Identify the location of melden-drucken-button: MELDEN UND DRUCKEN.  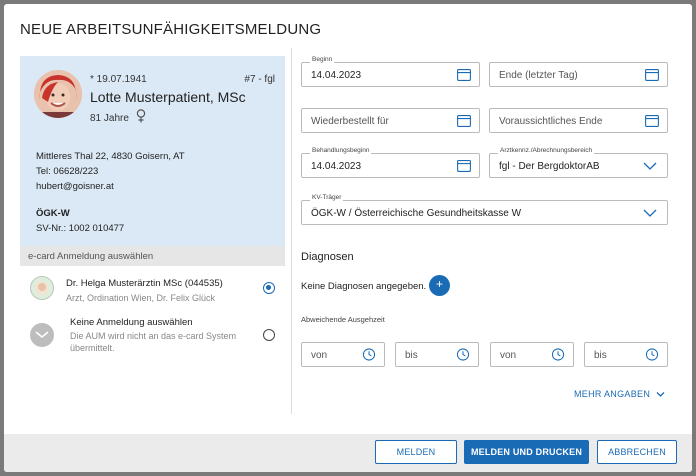
(526, 452).